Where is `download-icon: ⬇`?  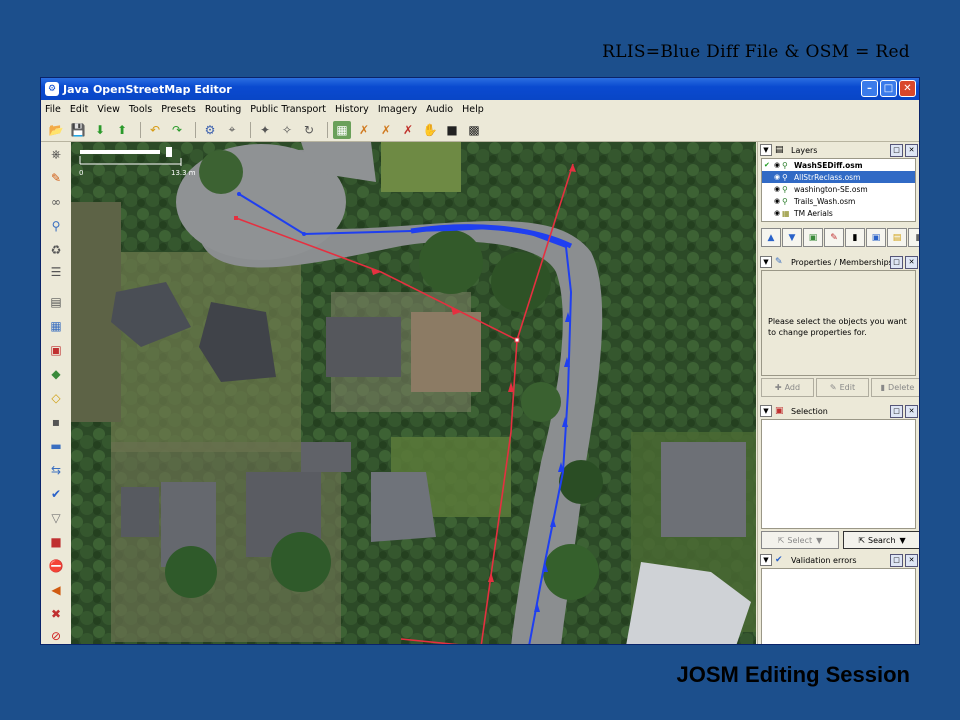
download-icon: ⬇ is located at coordinates (100, 130).